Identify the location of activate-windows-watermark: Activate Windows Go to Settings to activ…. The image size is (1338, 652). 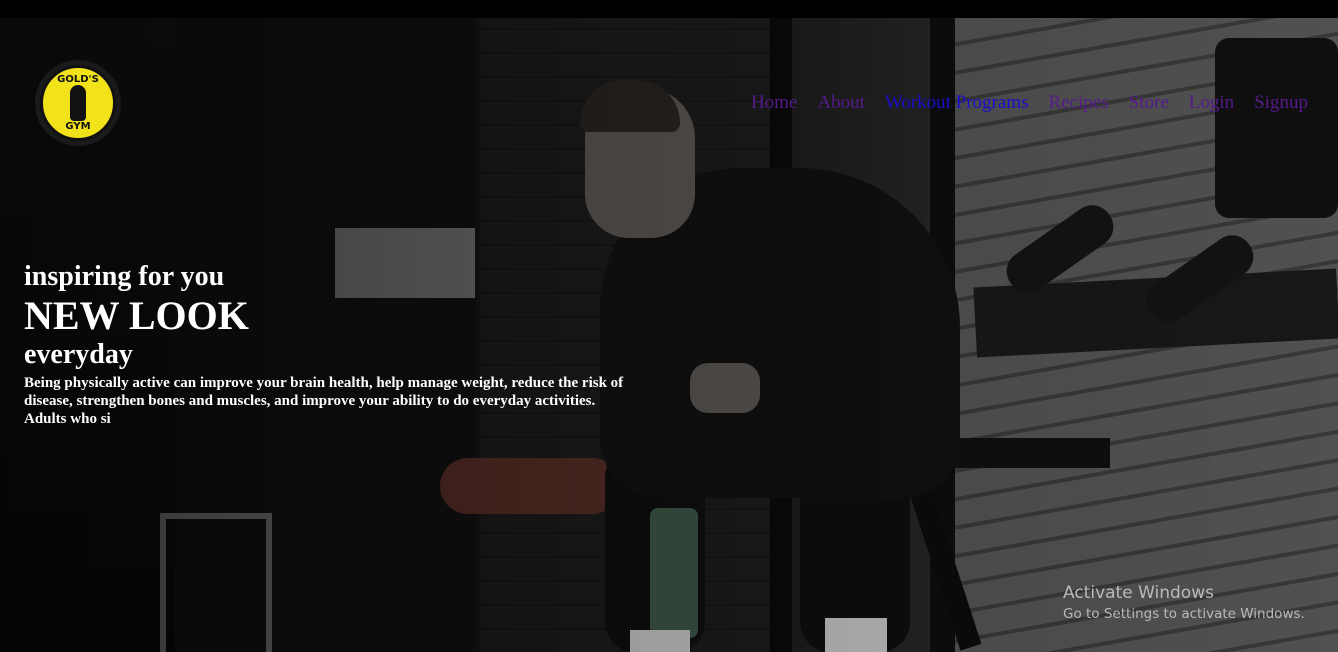
(1184, 603).